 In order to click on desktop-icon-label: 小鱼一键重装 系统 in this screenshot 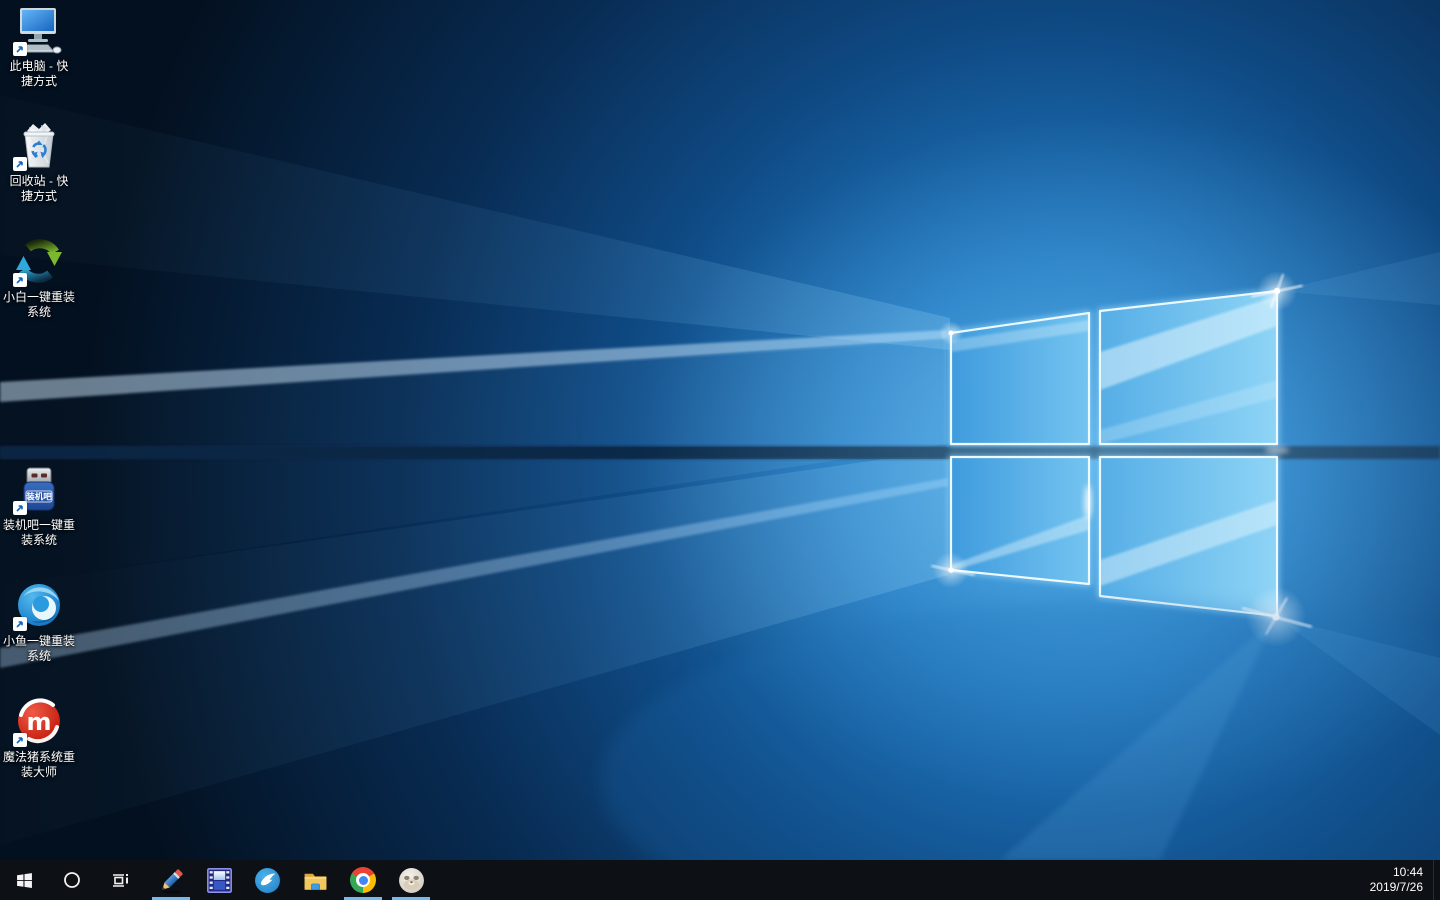, I will do `click(38, 648)`.